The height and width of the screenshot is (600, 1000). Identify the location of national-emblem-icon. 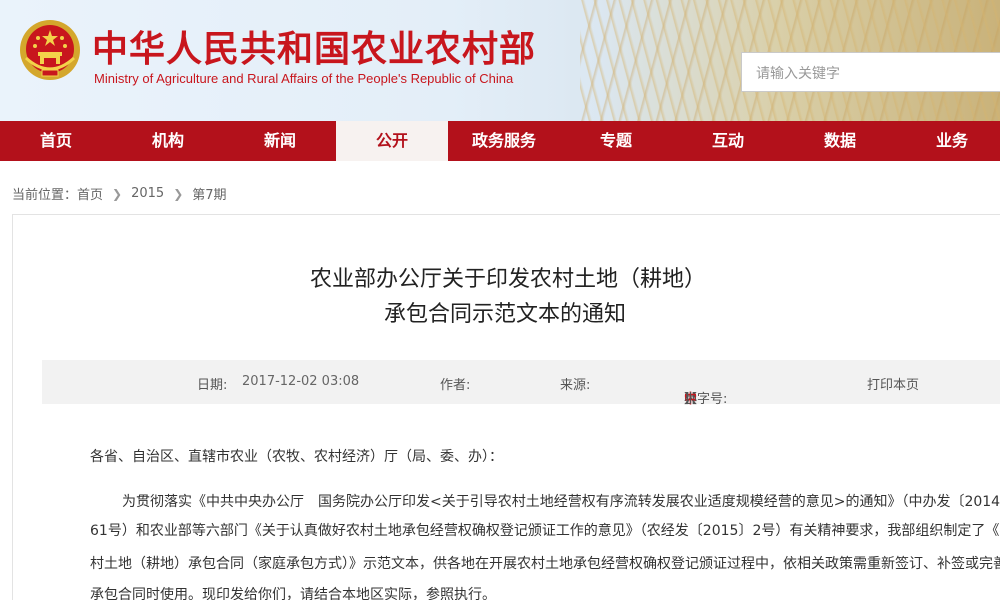
(50, 50).